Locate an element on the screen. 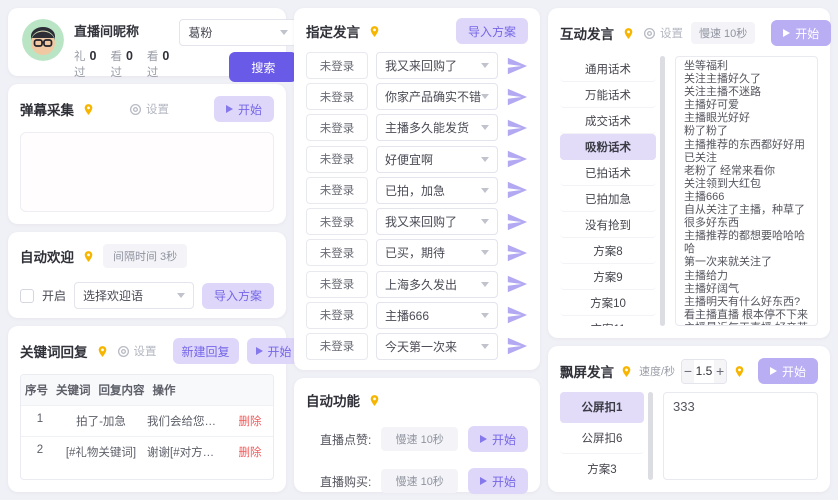  floating-content-box: 333 is located at coordinates (740, 436).